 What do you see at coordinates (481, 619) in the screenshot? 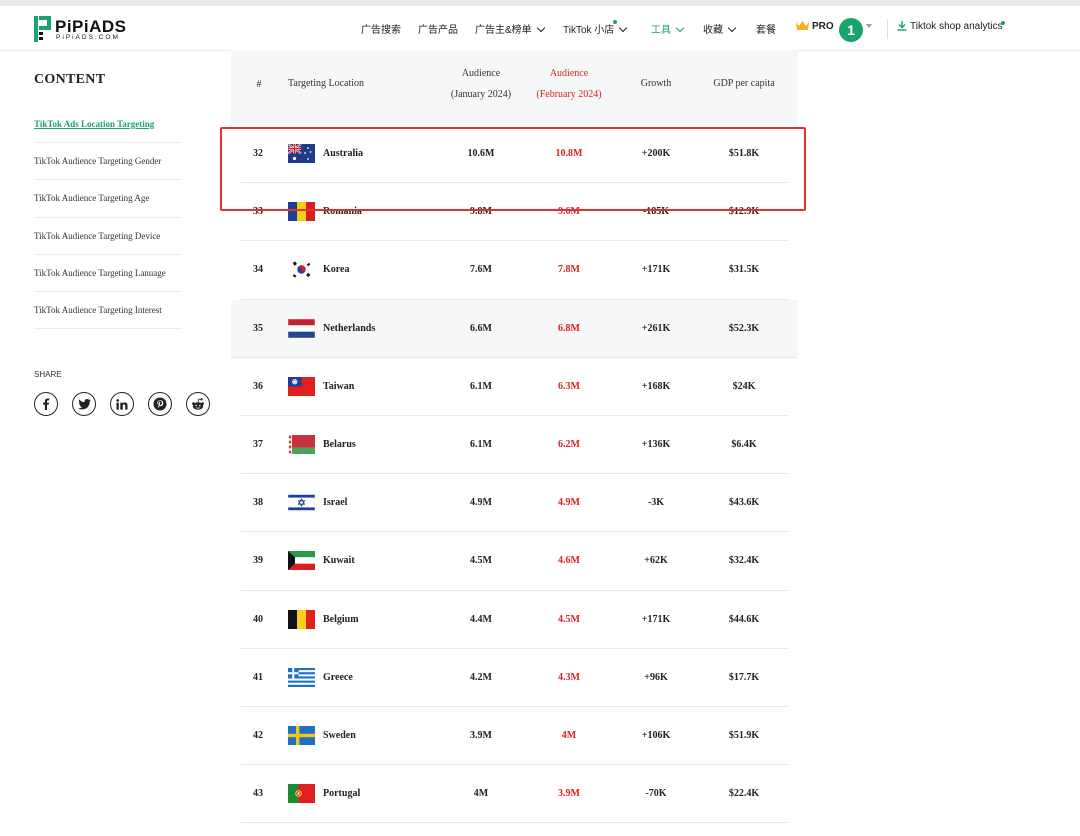
I see `audience-jan-cell: 4.4M` at bounding box center [481, 619].